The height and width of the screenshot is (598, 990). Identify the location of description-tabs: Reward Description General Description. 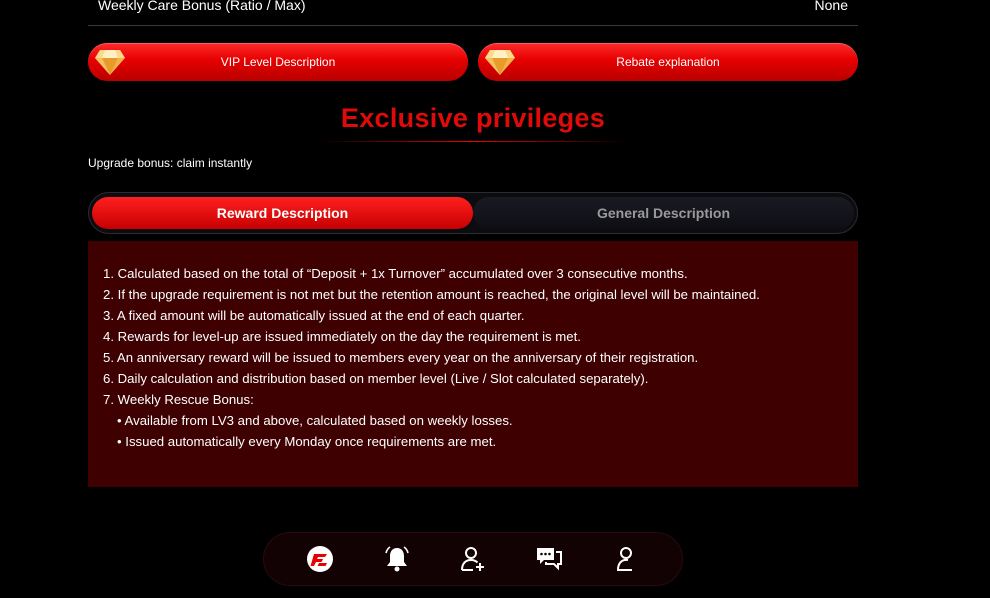
(473, 213).